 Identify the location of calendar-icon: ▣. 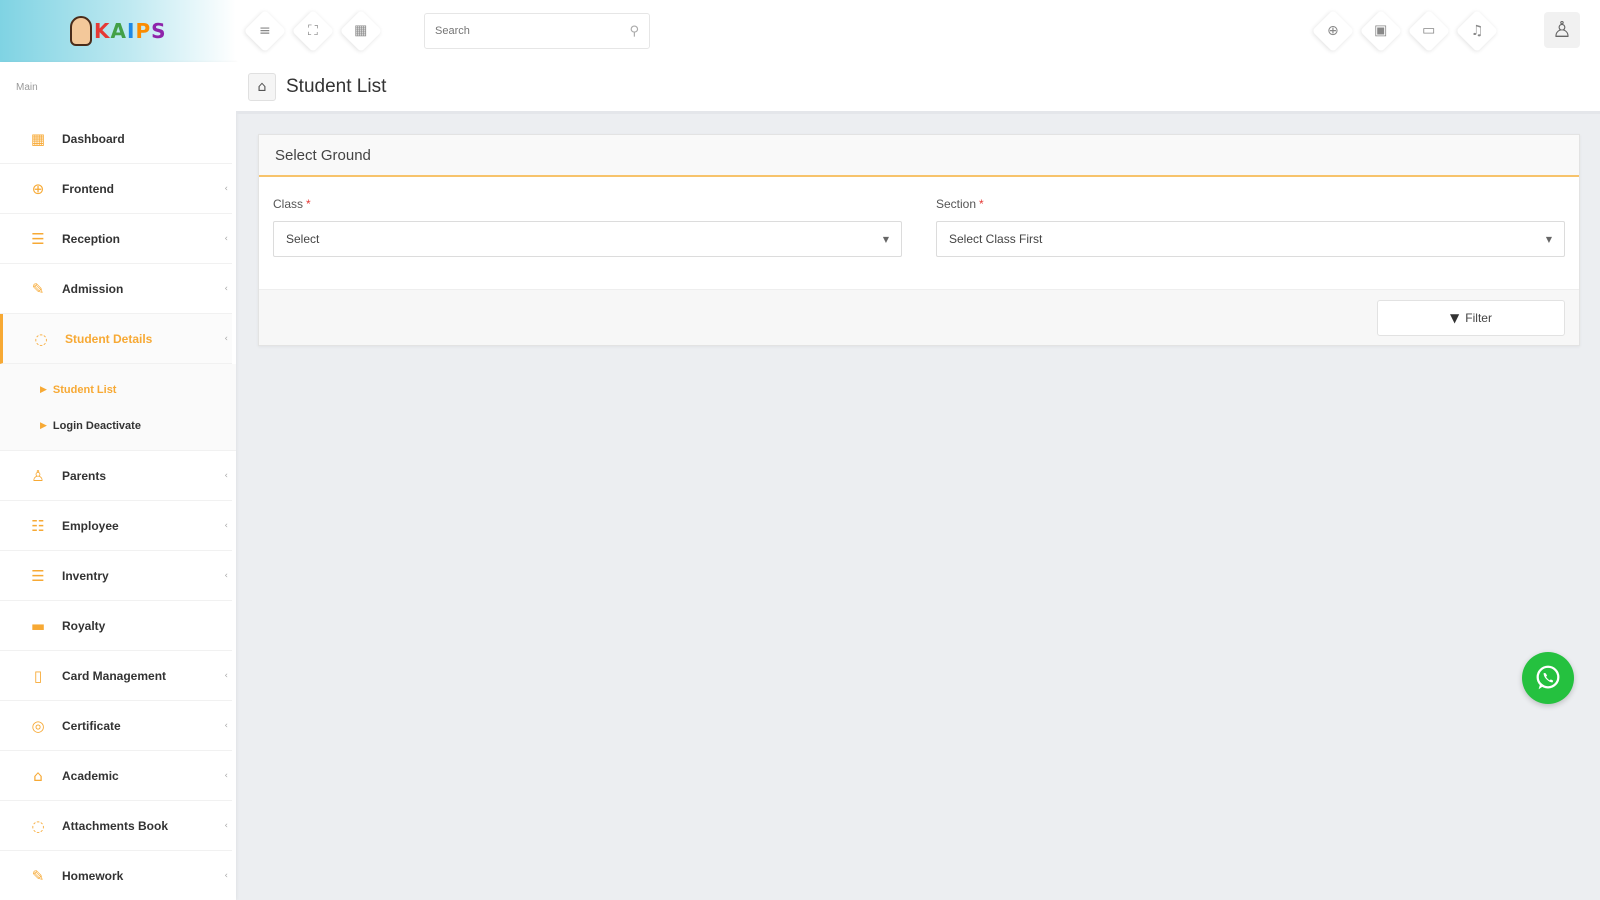
(1381, 30).